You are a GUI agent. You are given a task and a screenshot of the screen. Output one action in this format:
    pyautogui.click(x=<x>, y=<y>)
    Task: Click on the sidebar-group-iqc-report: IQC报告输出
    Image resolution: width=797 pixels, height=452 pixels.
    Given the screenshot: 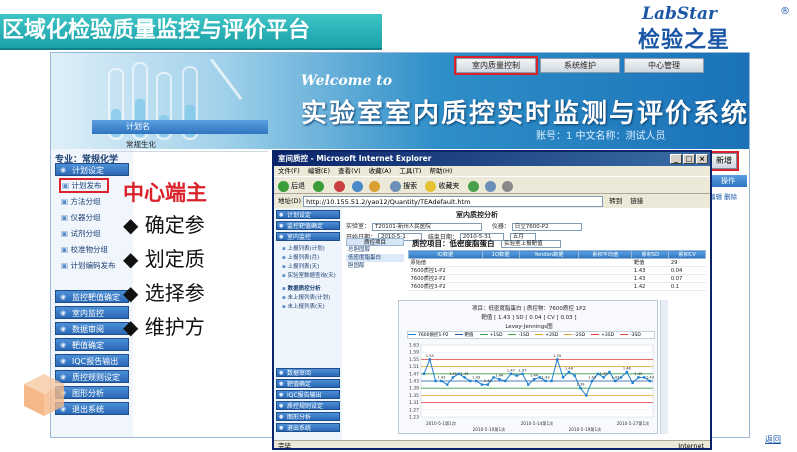 What is the action you would take?
    pyautogui.click(x=92, y=361)
    